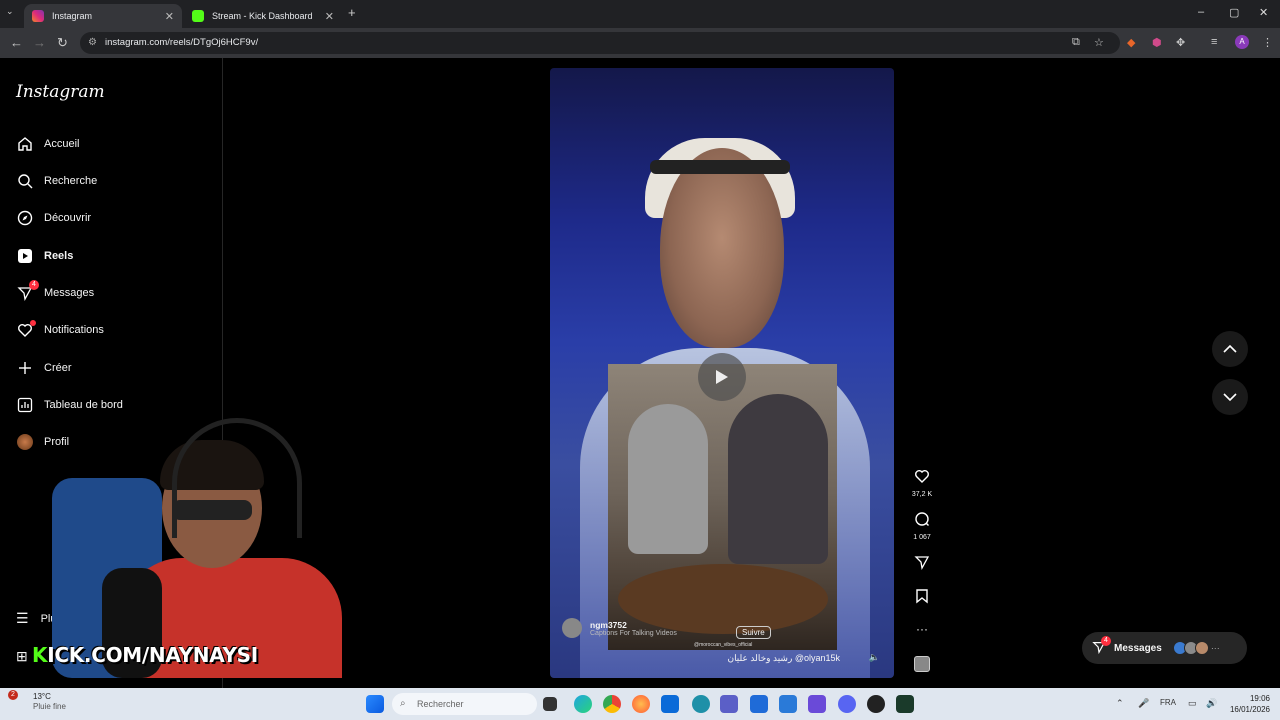  What do you see at coordinates (27, 291) in the screenshot?
I see `messenger-icon: 4` at bounding box center [27, 291].